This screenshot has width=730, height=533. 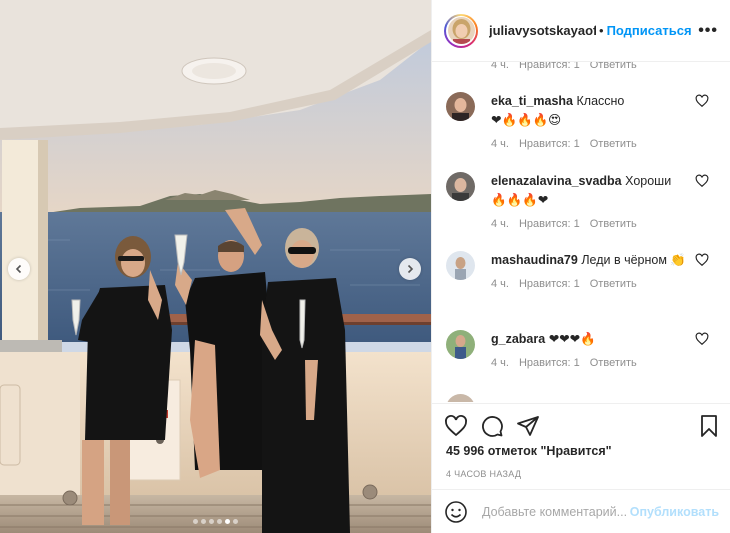 What do you see at coordinates (532, 101) in the screenshot?
I see `commenter-username: eka_ti_masha` at bounding box center [532, 101].